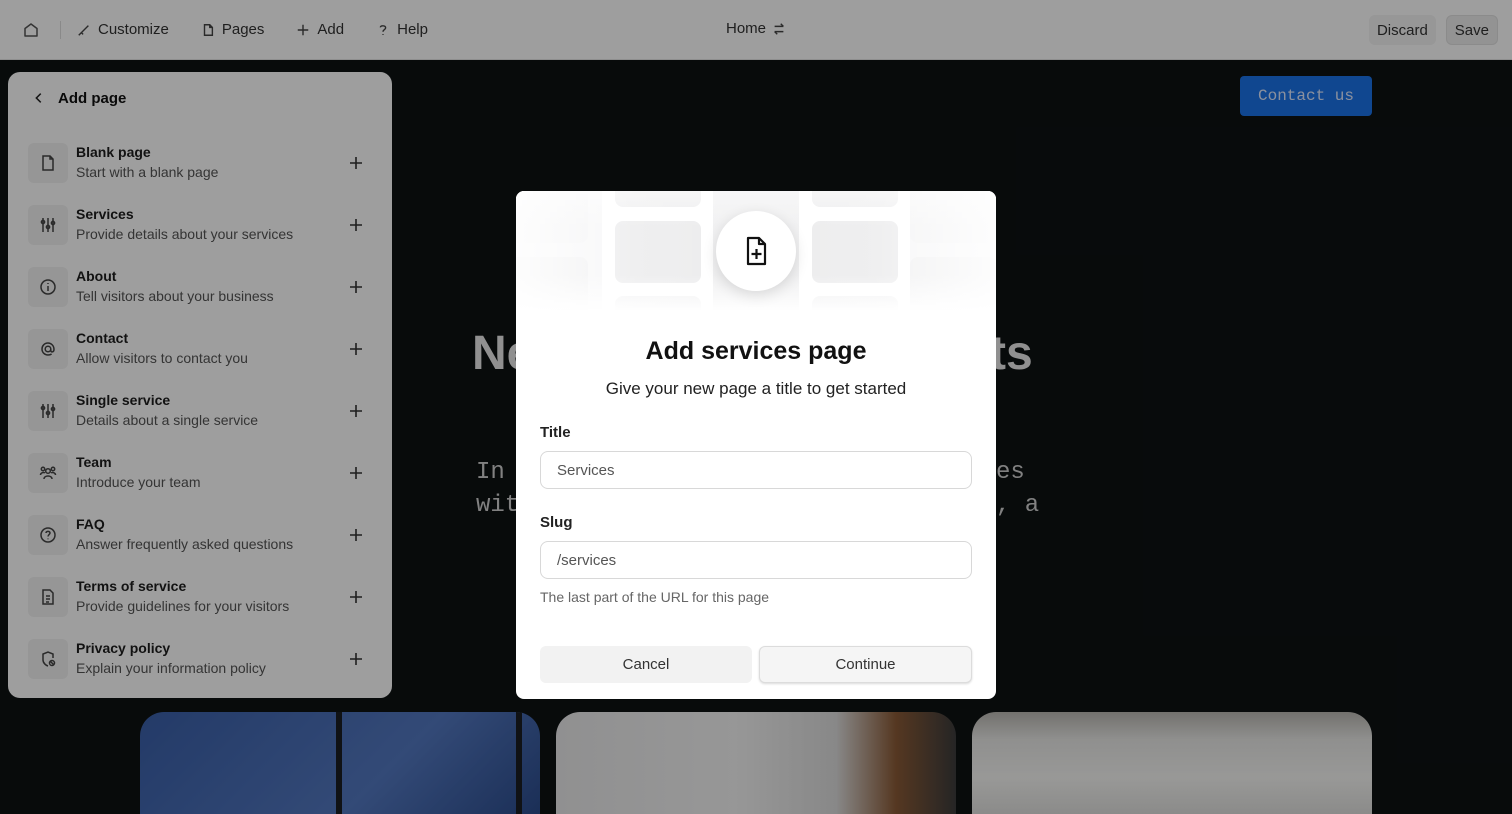 The width and height of the screenshot is (1512, 814). I want to click on dialog-title: Add services page, so click(756, 351).